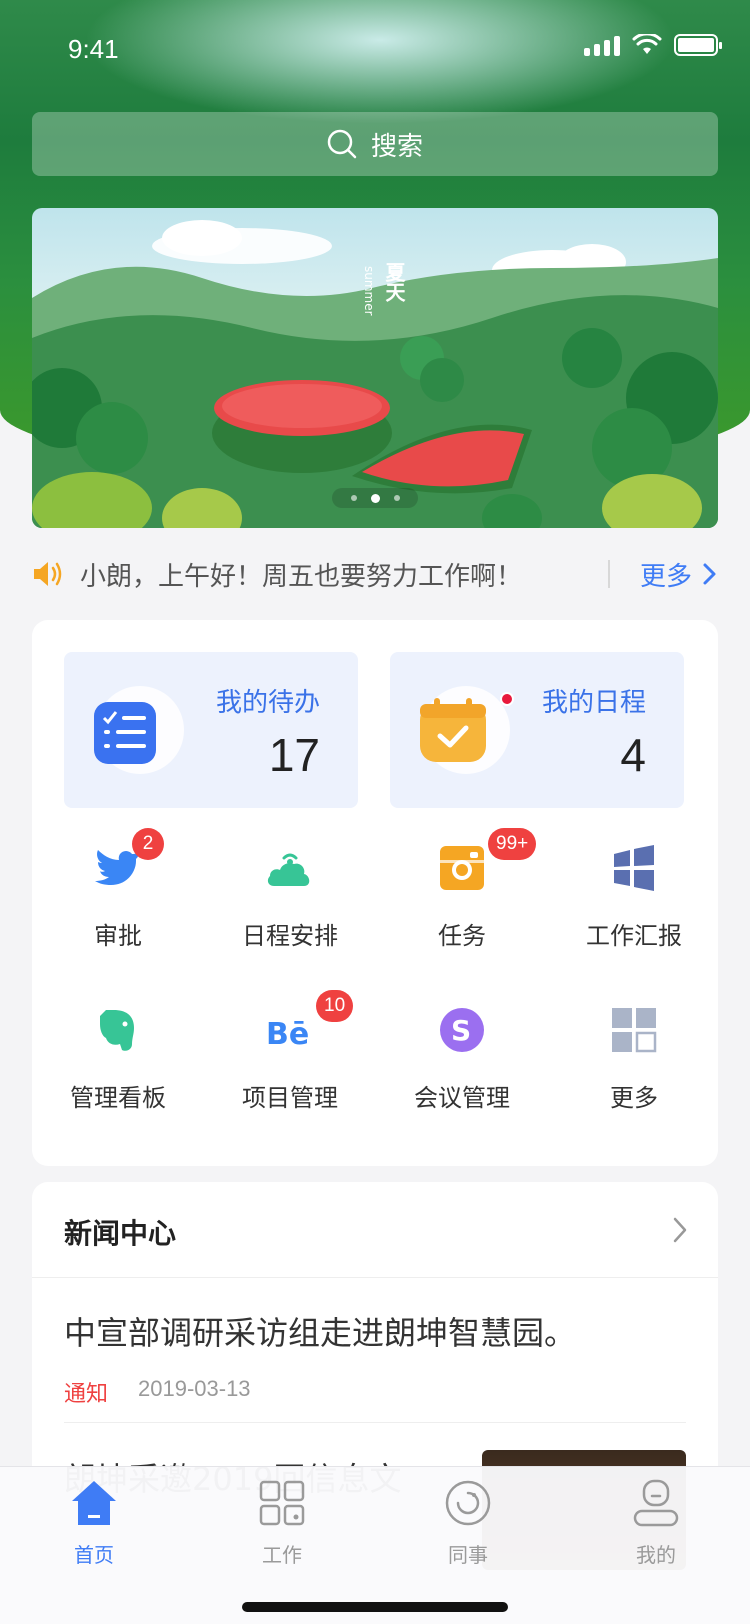 The width and height of the screenshot is (750, 1624). I want to click on todo-icon-bg, so click(139, 730).